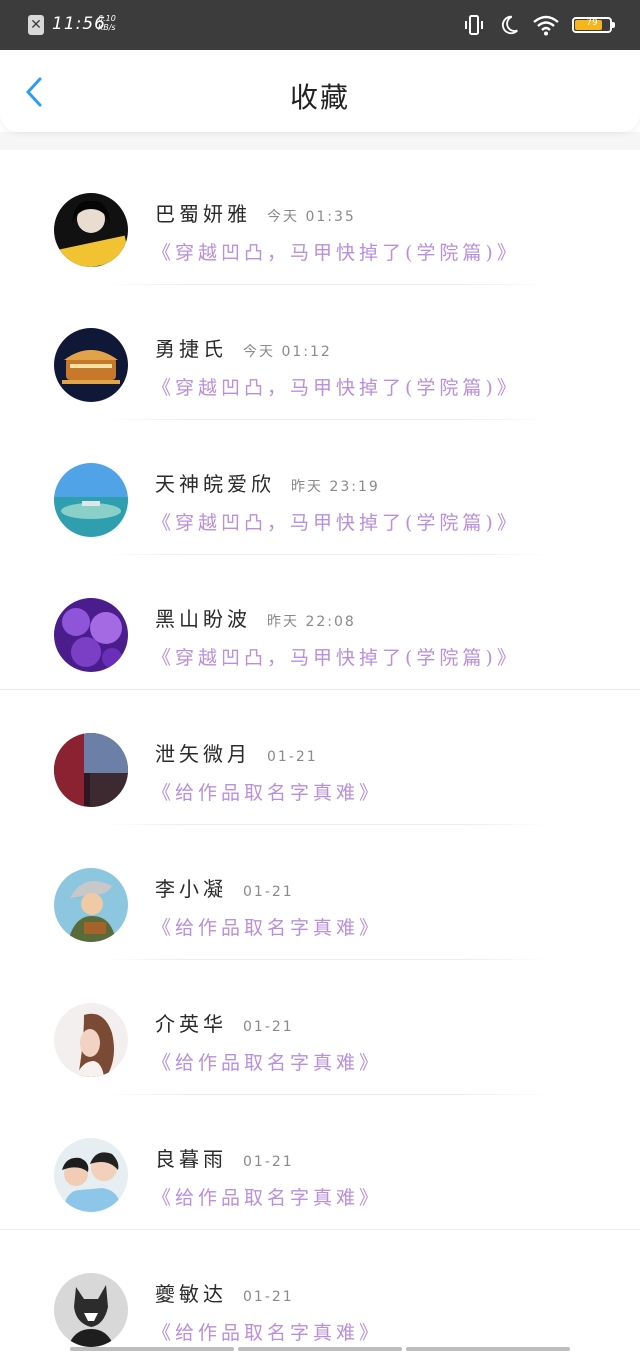 This screenshot has width=640, height=1365. I want to click on scroll-indicator, so click(320, 1349).